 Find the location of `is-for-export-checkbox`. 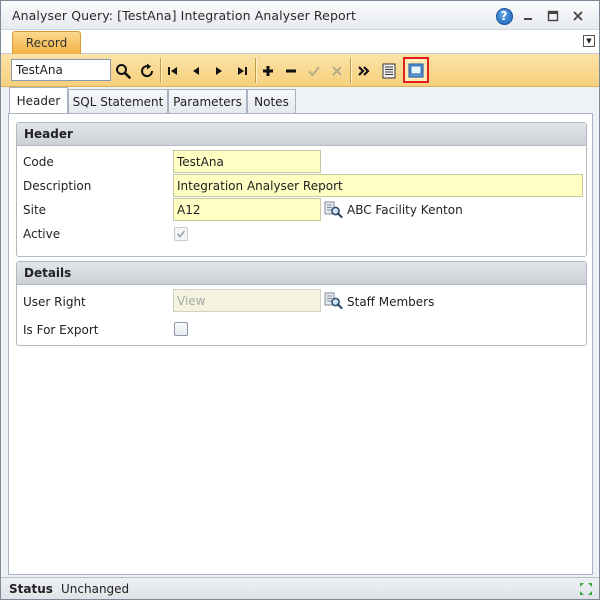

is-for-export-checkbox is located at coordinates (181, 329).